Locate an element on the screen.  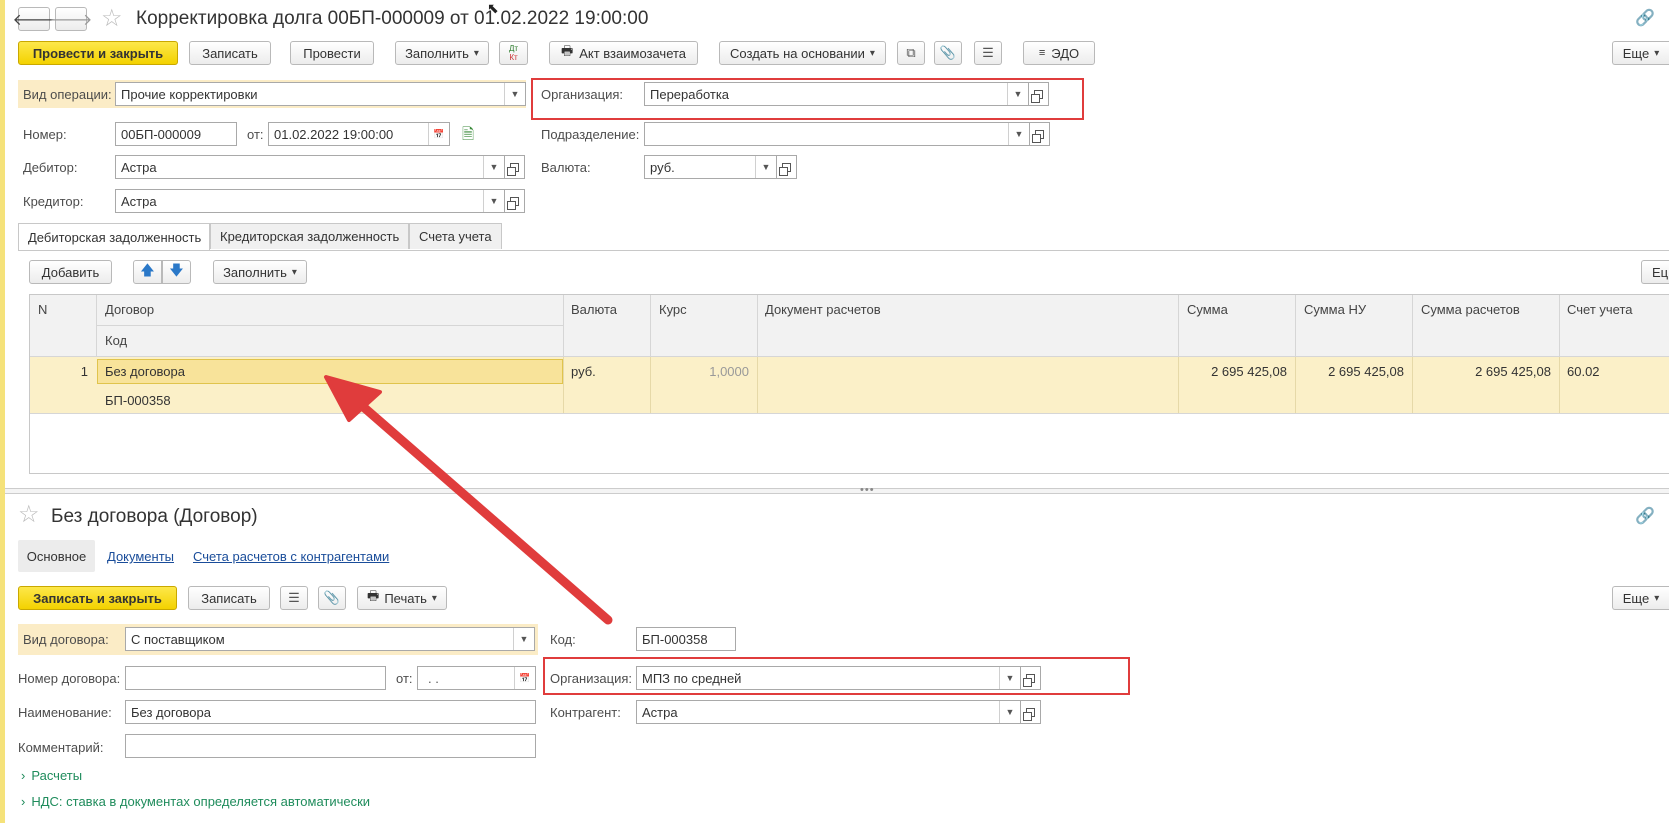
annotation-arrow is located at coordinates (468, 500).